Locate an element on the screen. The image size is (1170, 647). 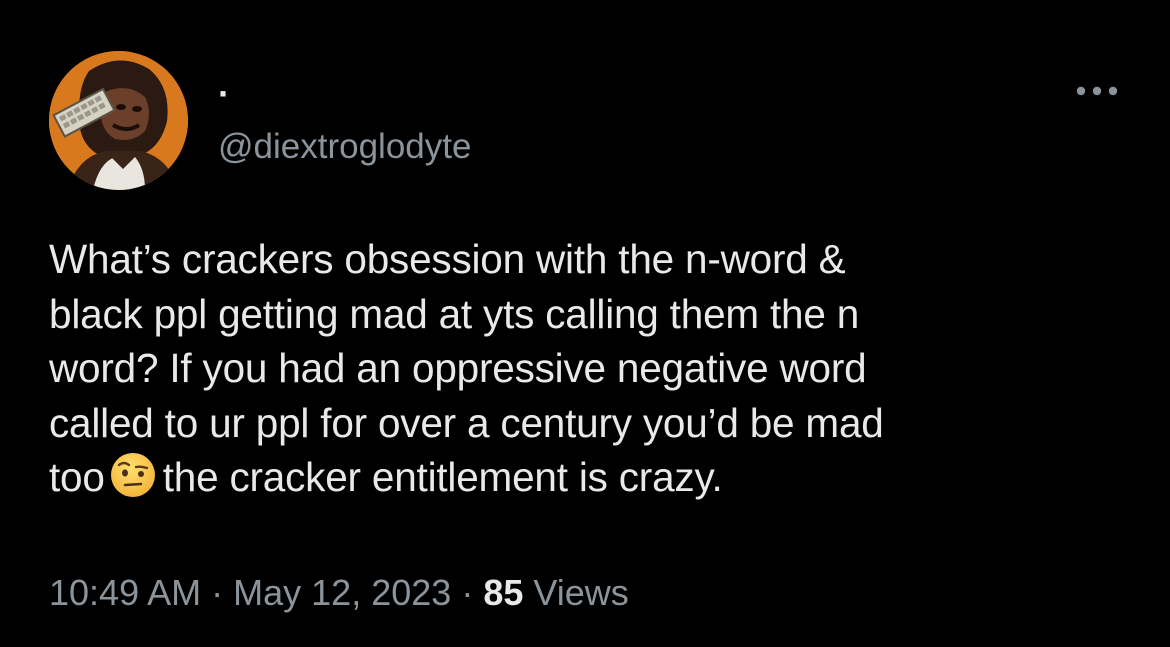
face-with-raised-eyebrow-emoji is located at coordinates (133, 475).